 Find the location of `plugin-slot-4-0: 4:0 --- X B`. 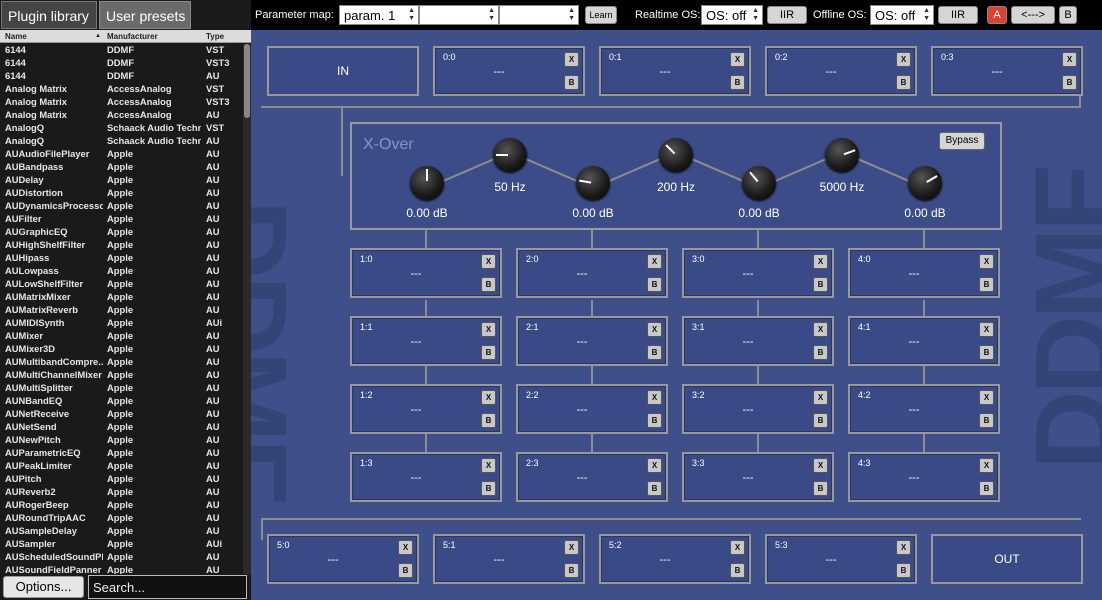

plugin-slot-4-0: 4:0 --- X B is located at coordinates (924, 273).